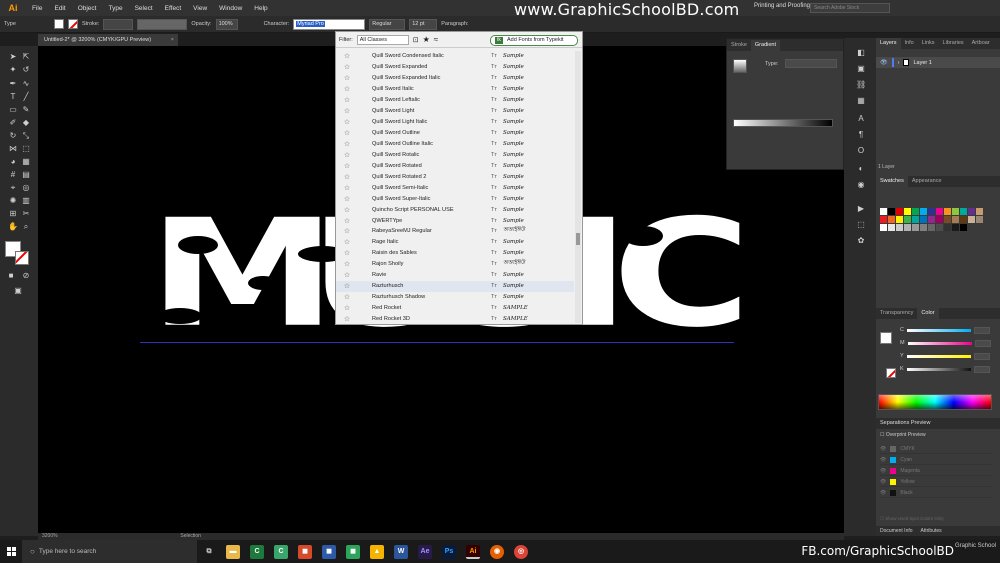 The width and height of the screenshot is (1000, 563). I want to click on spot-colors-checkbox: ☐ Show Used Spot Colors Only, so click(912, 519).